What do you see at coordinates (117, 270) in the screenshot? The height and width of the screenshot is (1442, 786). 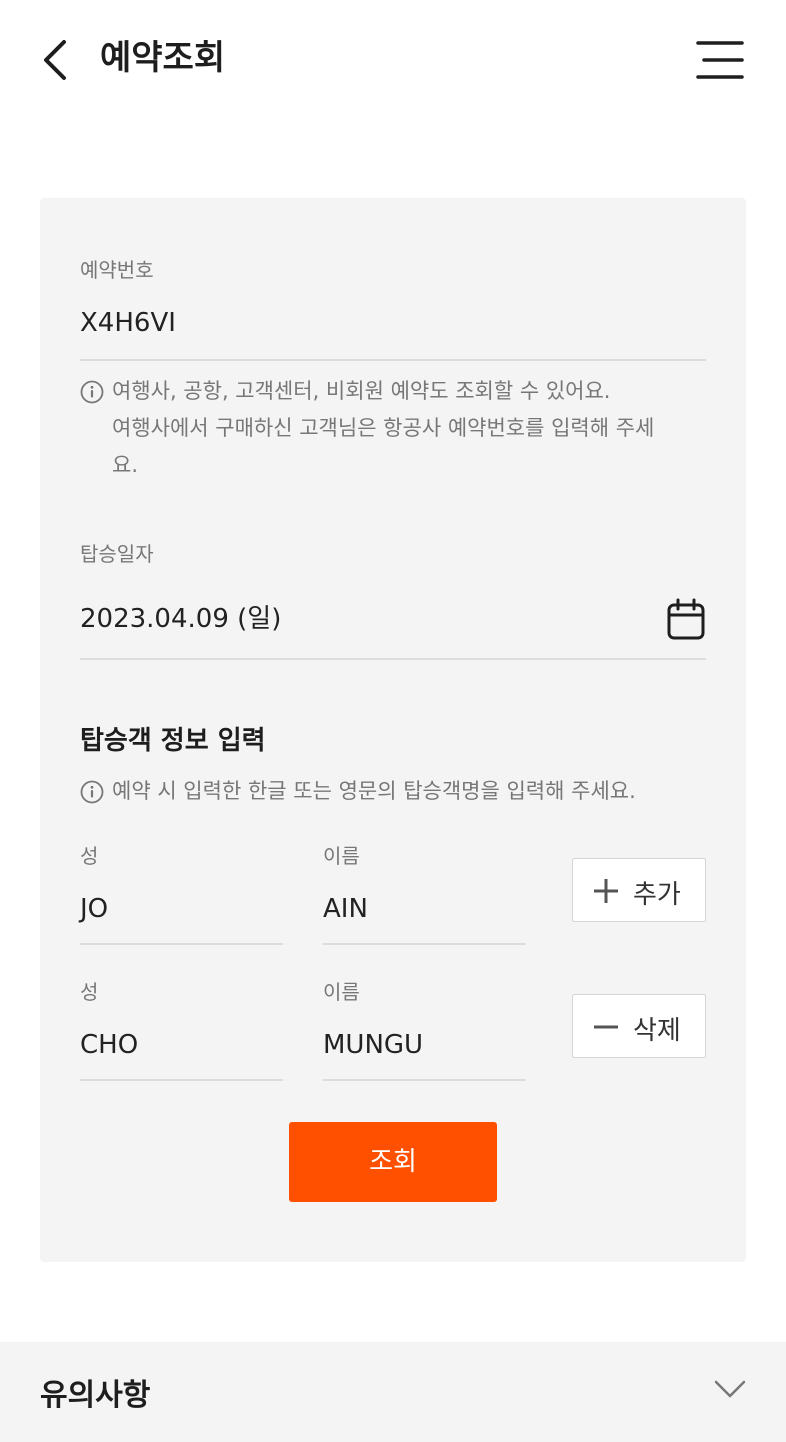 I see `booking-number-label: 예약번호` at bounding box center [117, 270].